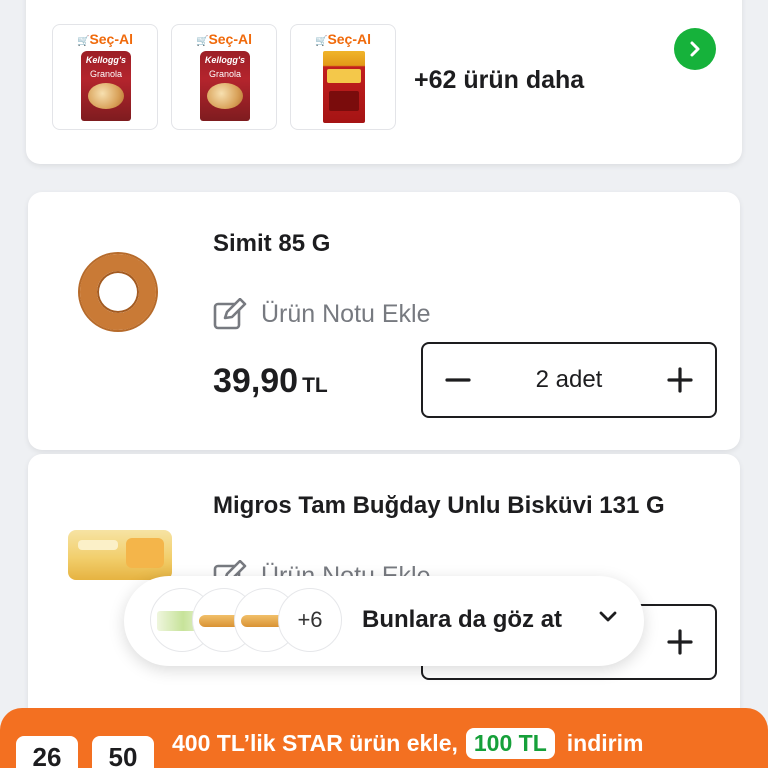 The height and width of the screenshot is (768, 768). What do you see at coordinates (605, 743) in the screenshot?
I see `promo-text-after: indirim` at bounding box center [605, 743].